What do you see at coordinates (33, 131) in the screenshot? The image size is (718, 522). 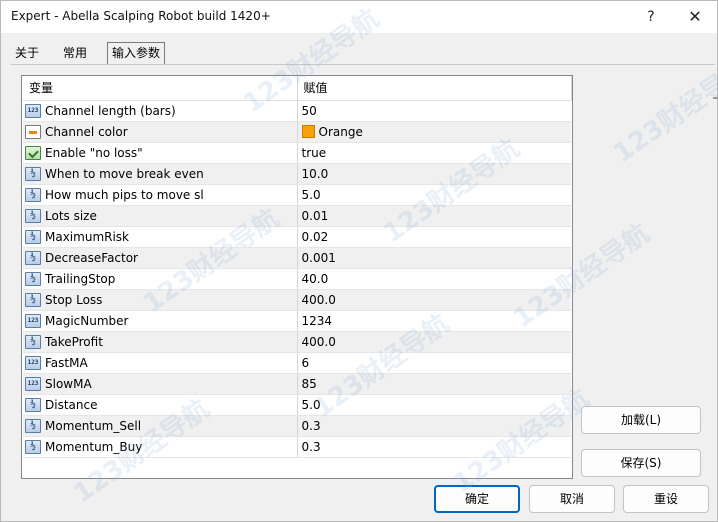 I see `color-icon` at bounding box center [33, 131].